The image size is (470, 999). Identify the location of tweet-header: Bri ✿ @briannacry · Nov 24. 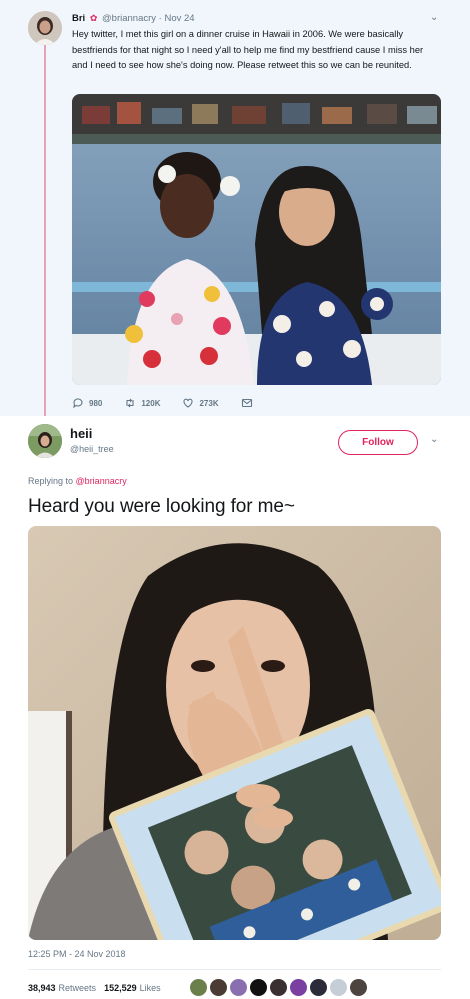
(133, 18).